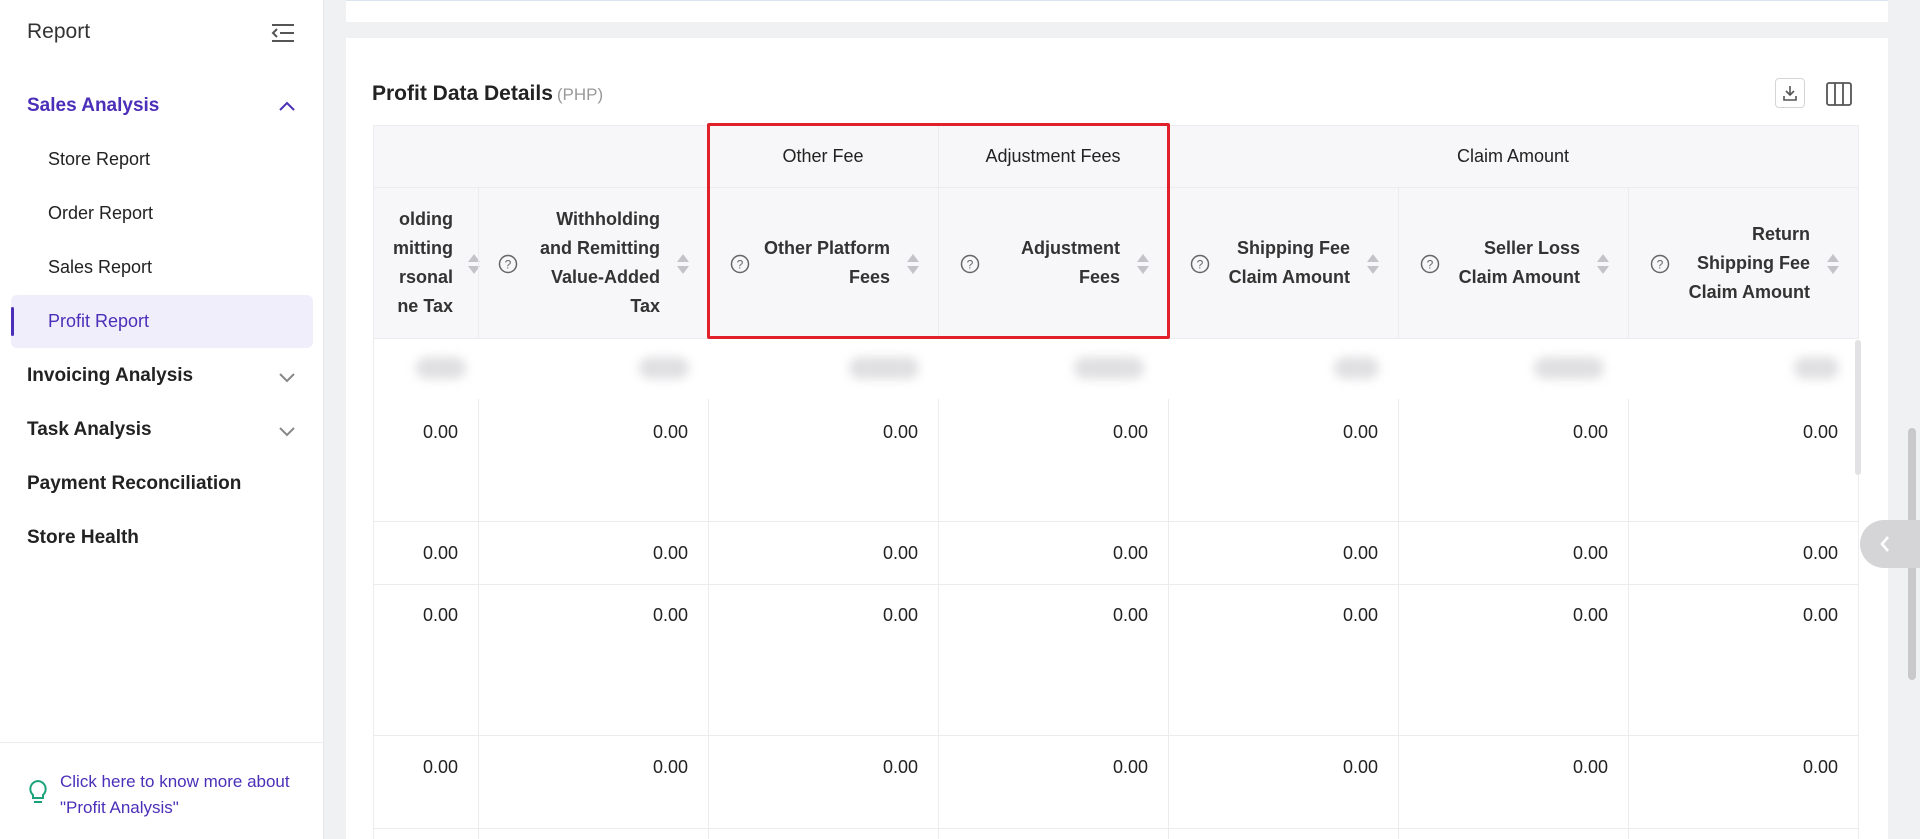  Describe the element at coordinates (98, 321) in the screenshot. I see `nav-item-profit-report: Profit Report` at that location.